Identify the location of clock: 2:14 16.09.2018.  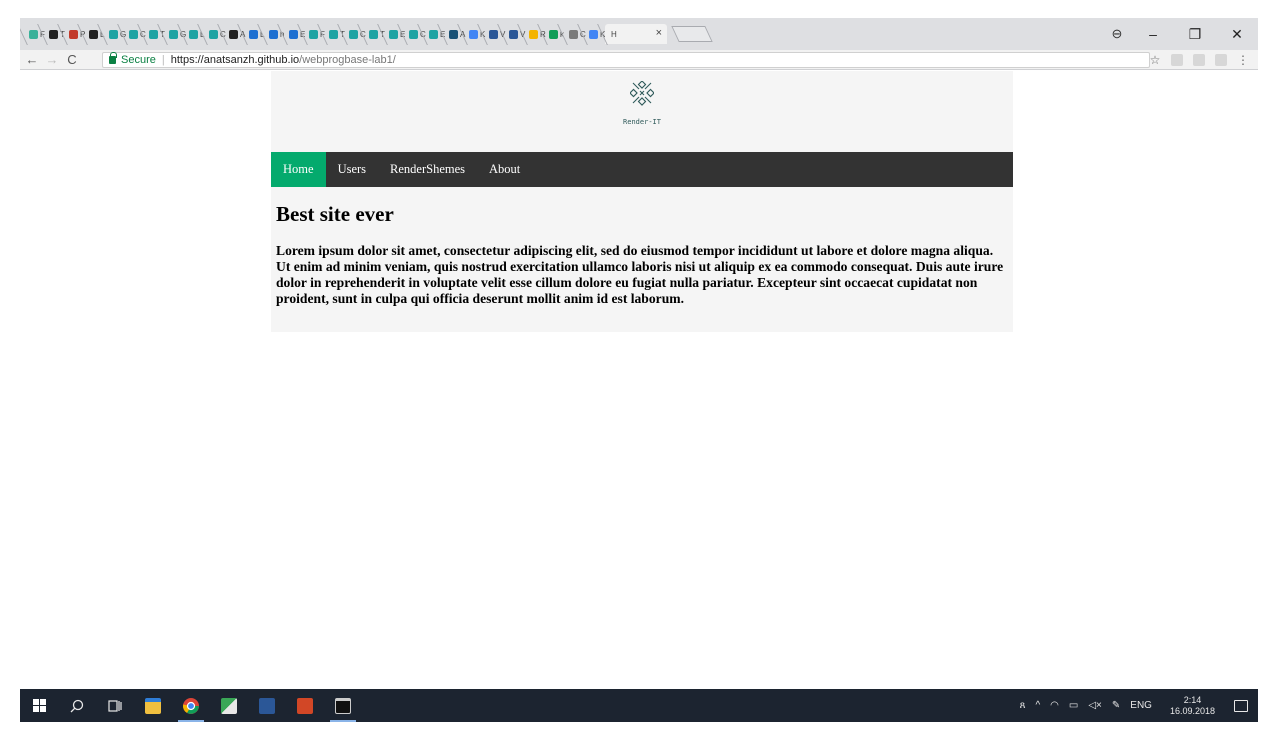
(1192, 706).